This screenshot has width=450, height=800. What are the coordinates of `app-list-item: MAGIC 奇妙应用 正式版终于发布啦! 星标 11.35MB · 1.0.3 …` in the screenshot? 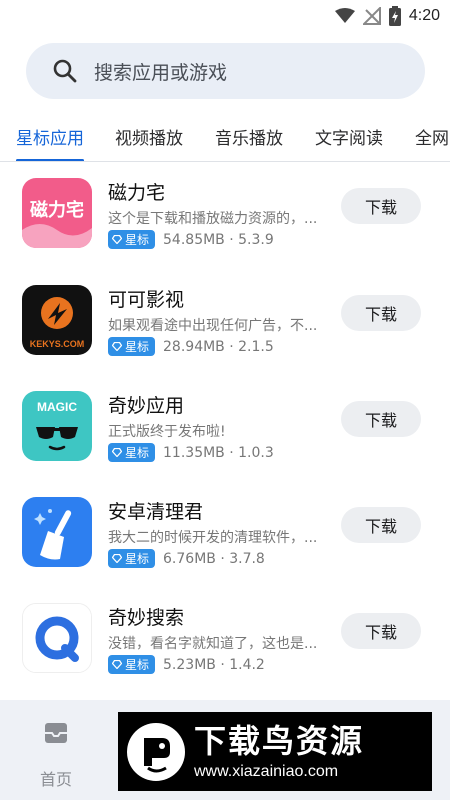 It's located at (225, 444).